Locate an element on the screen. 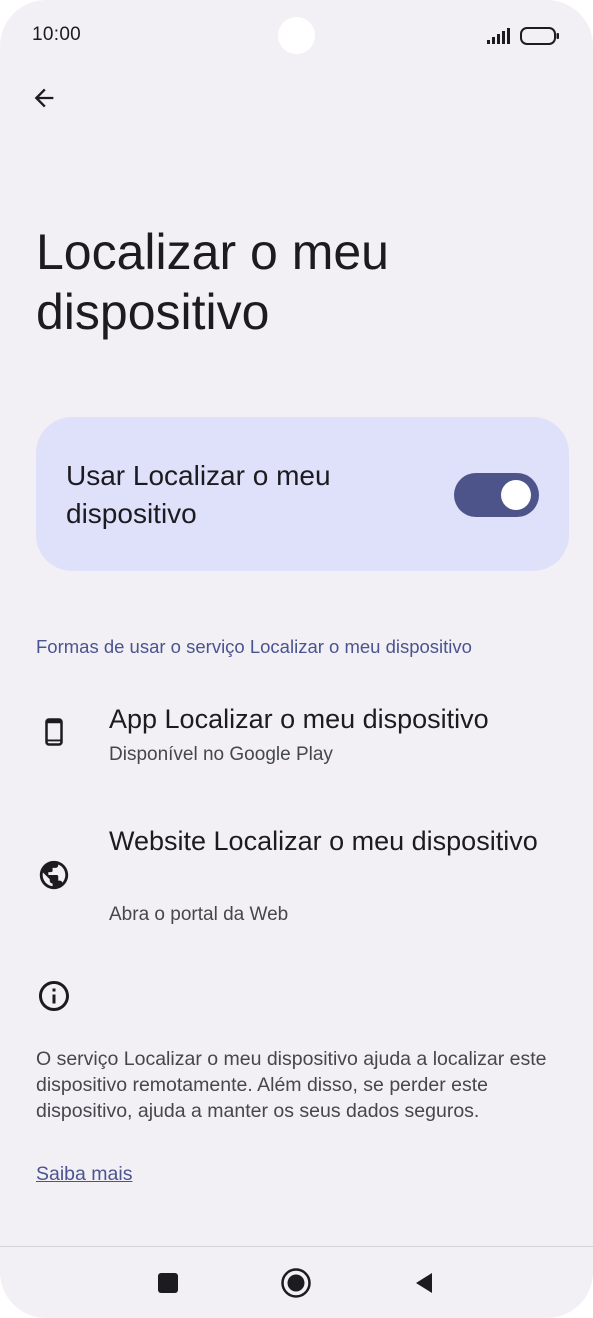  info-icon is located at coordinates (54, 996).